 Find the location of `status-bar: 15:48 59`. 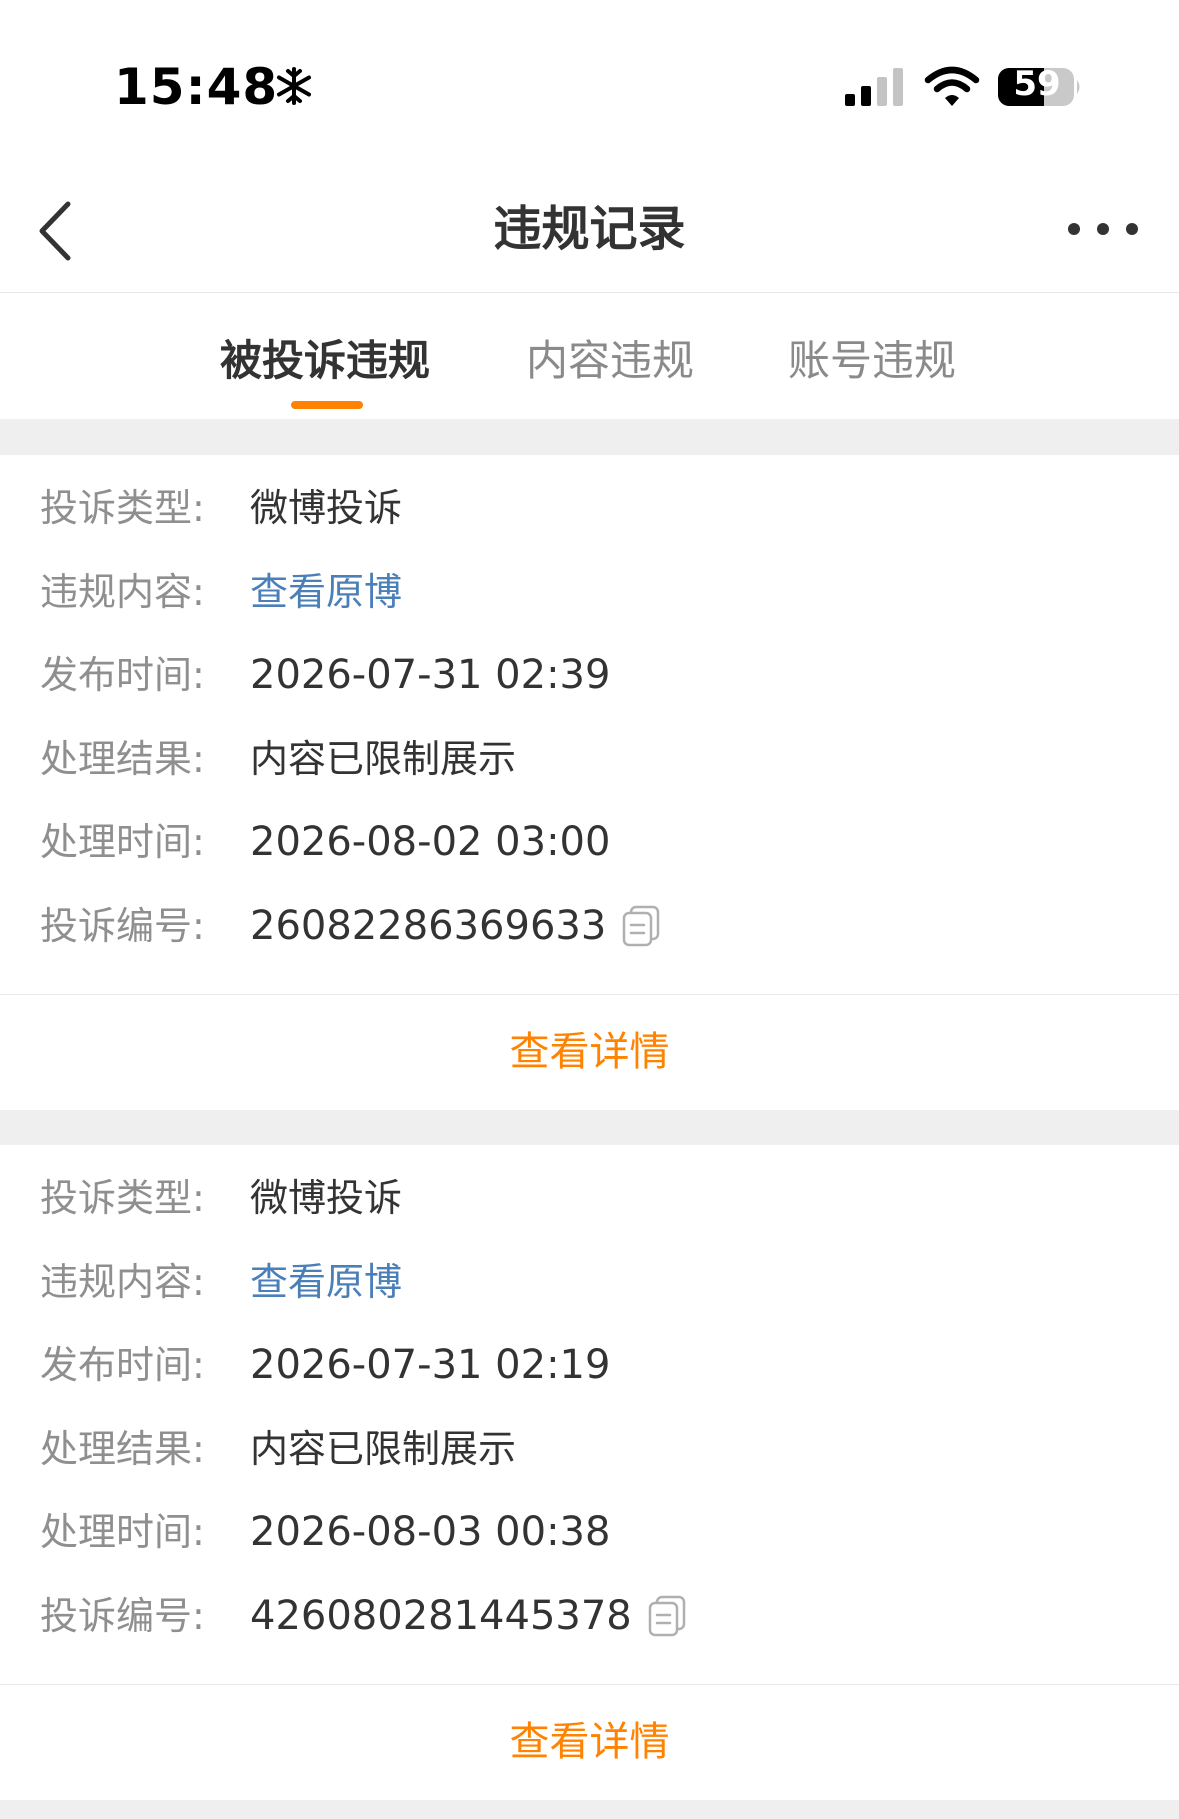

status-bar: 15:48 59 is located at coordinates (589, 88).